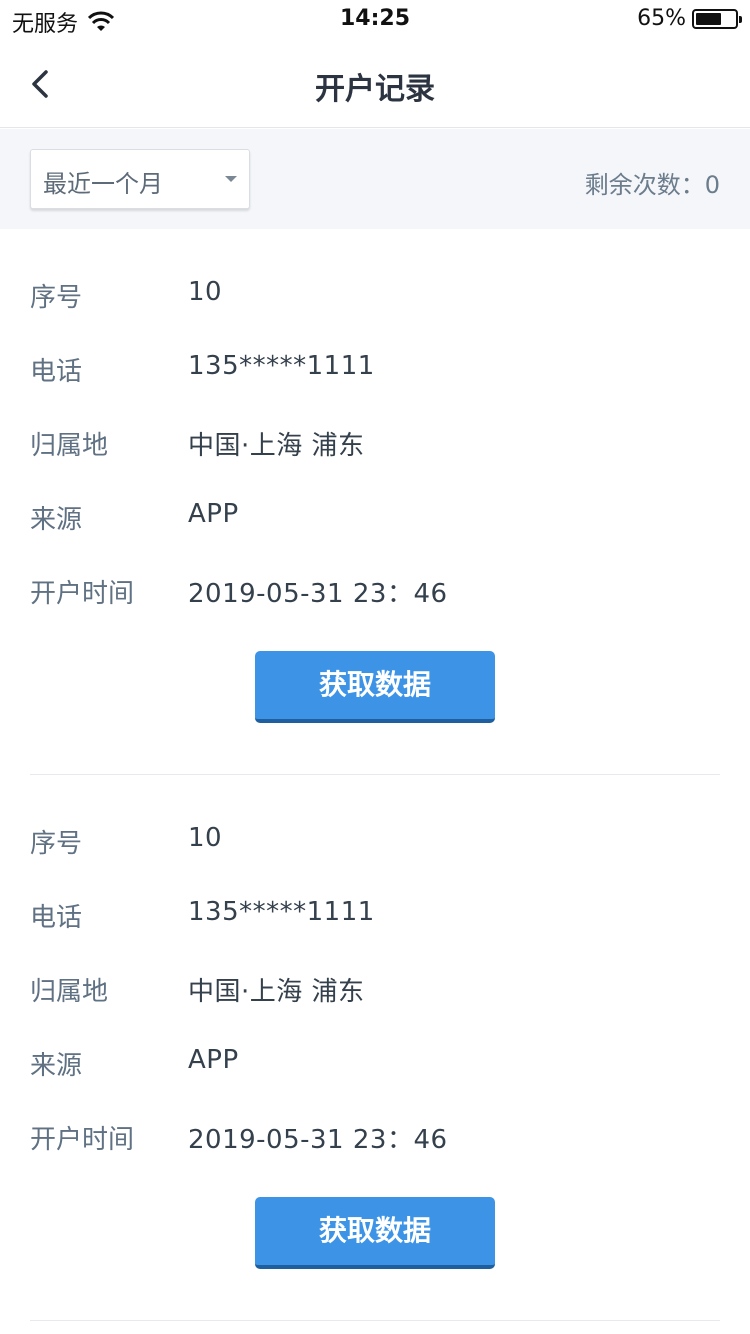  I want to click on filter-bar: 最近一个月 剩余次数：0, so click(375, 179).